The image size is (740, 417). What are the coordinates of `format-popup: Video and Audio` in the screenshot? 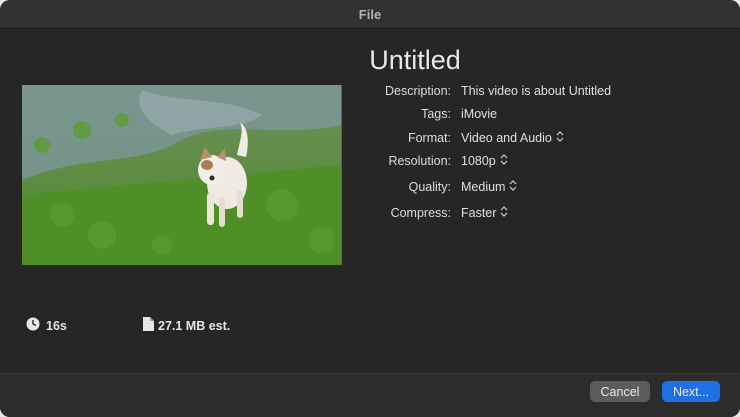 It's located at (512, 138).